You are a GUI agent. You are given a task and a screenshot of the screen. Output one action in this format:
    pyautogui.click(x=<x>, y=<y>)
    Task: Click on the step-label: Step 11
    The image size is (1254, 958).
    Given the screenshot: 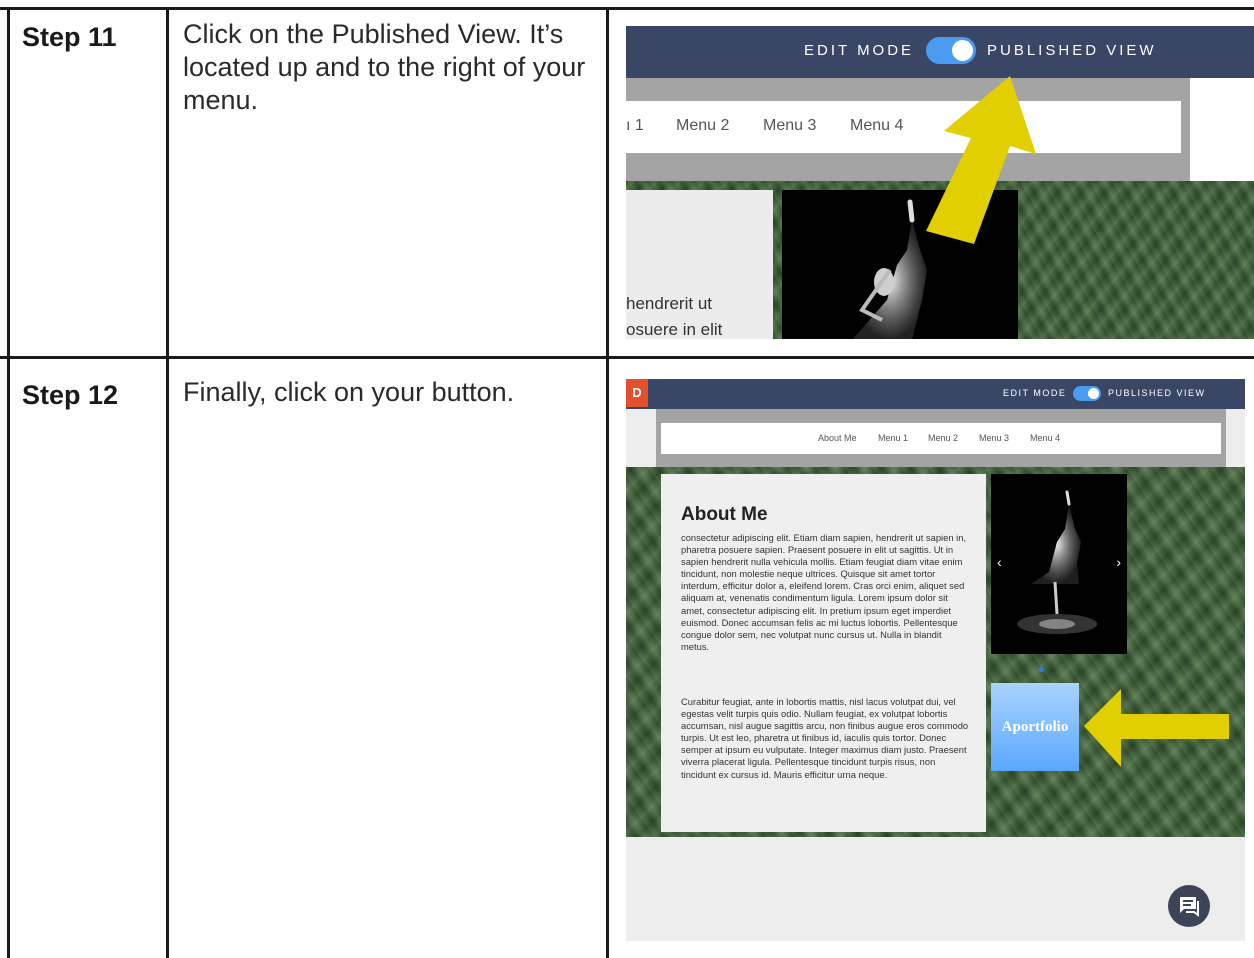 What is the action you would take?
    pyautogui.click(x=69, y=37)
    